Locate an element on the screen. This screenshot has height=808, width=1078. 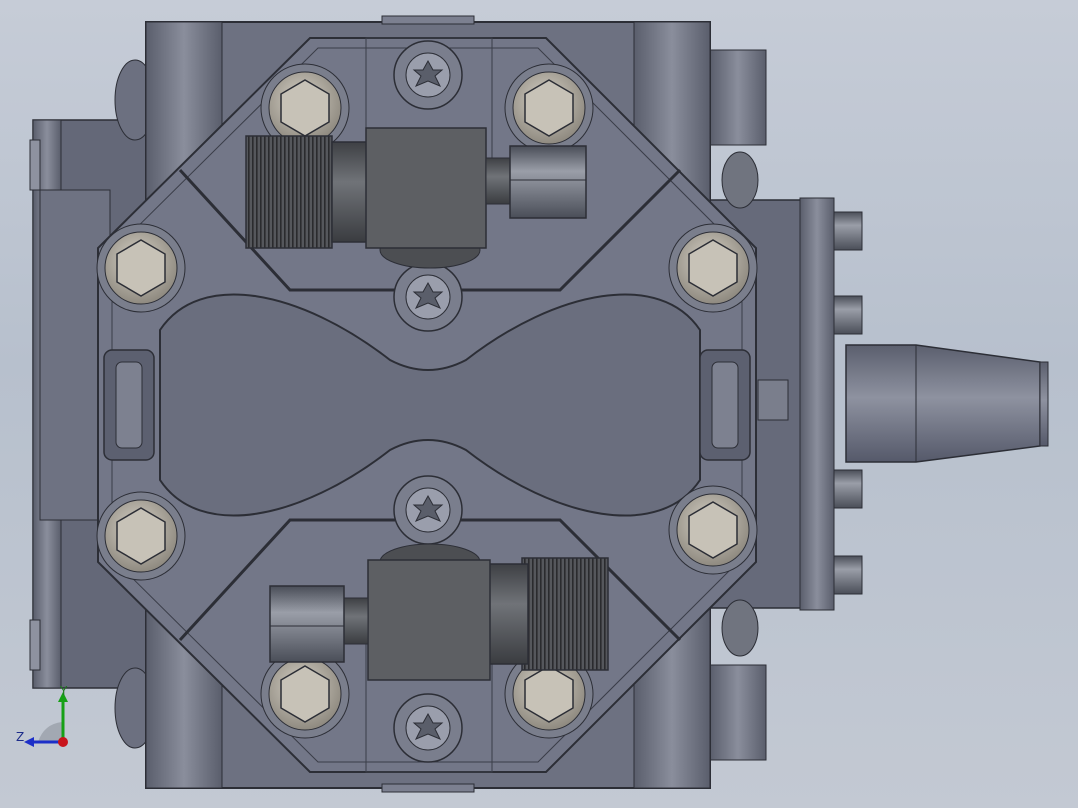
triad-y-label: Y is located at coordinates (64, 691).